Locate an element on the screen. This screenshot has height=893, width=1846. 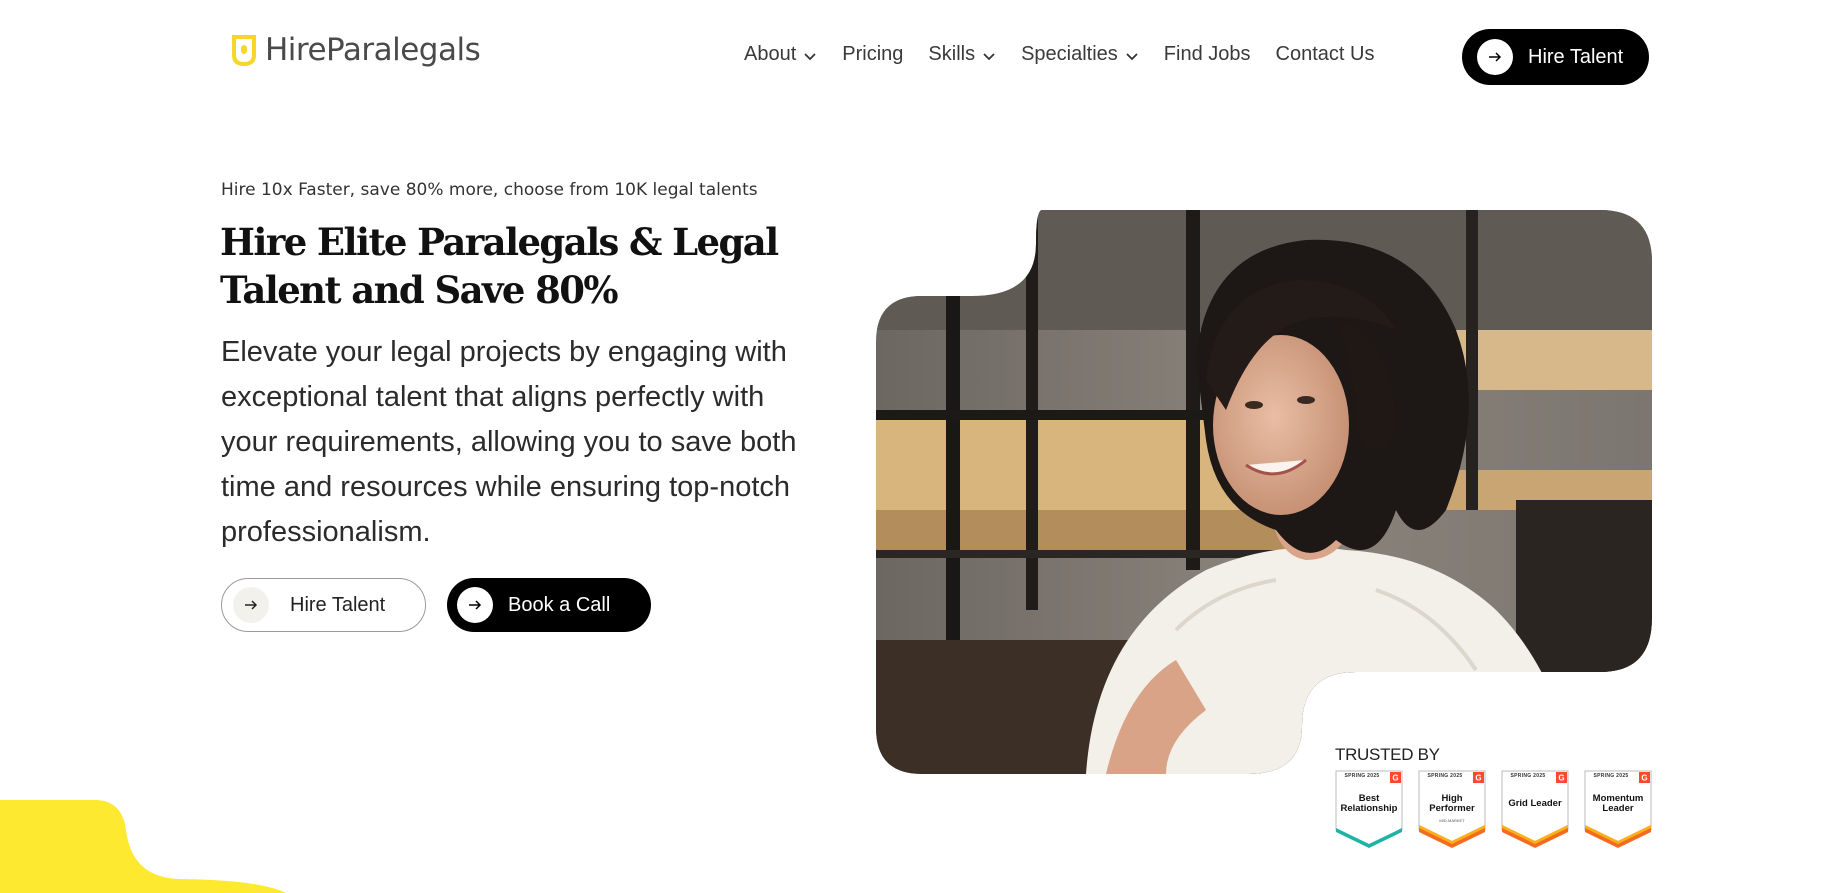
nav-item-skills: Skills is located at coordinates (962, 54).